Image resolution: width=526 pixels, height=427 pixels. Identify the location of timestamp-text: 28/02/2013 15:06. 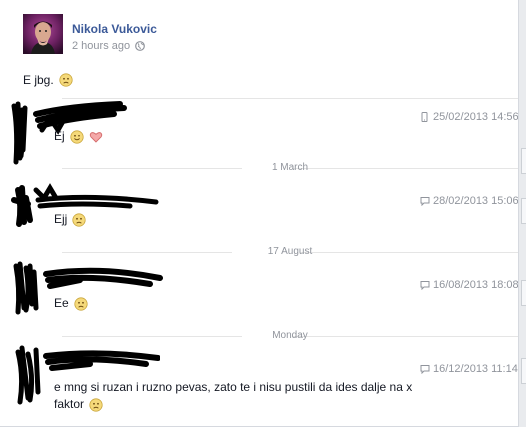
(476, 201).